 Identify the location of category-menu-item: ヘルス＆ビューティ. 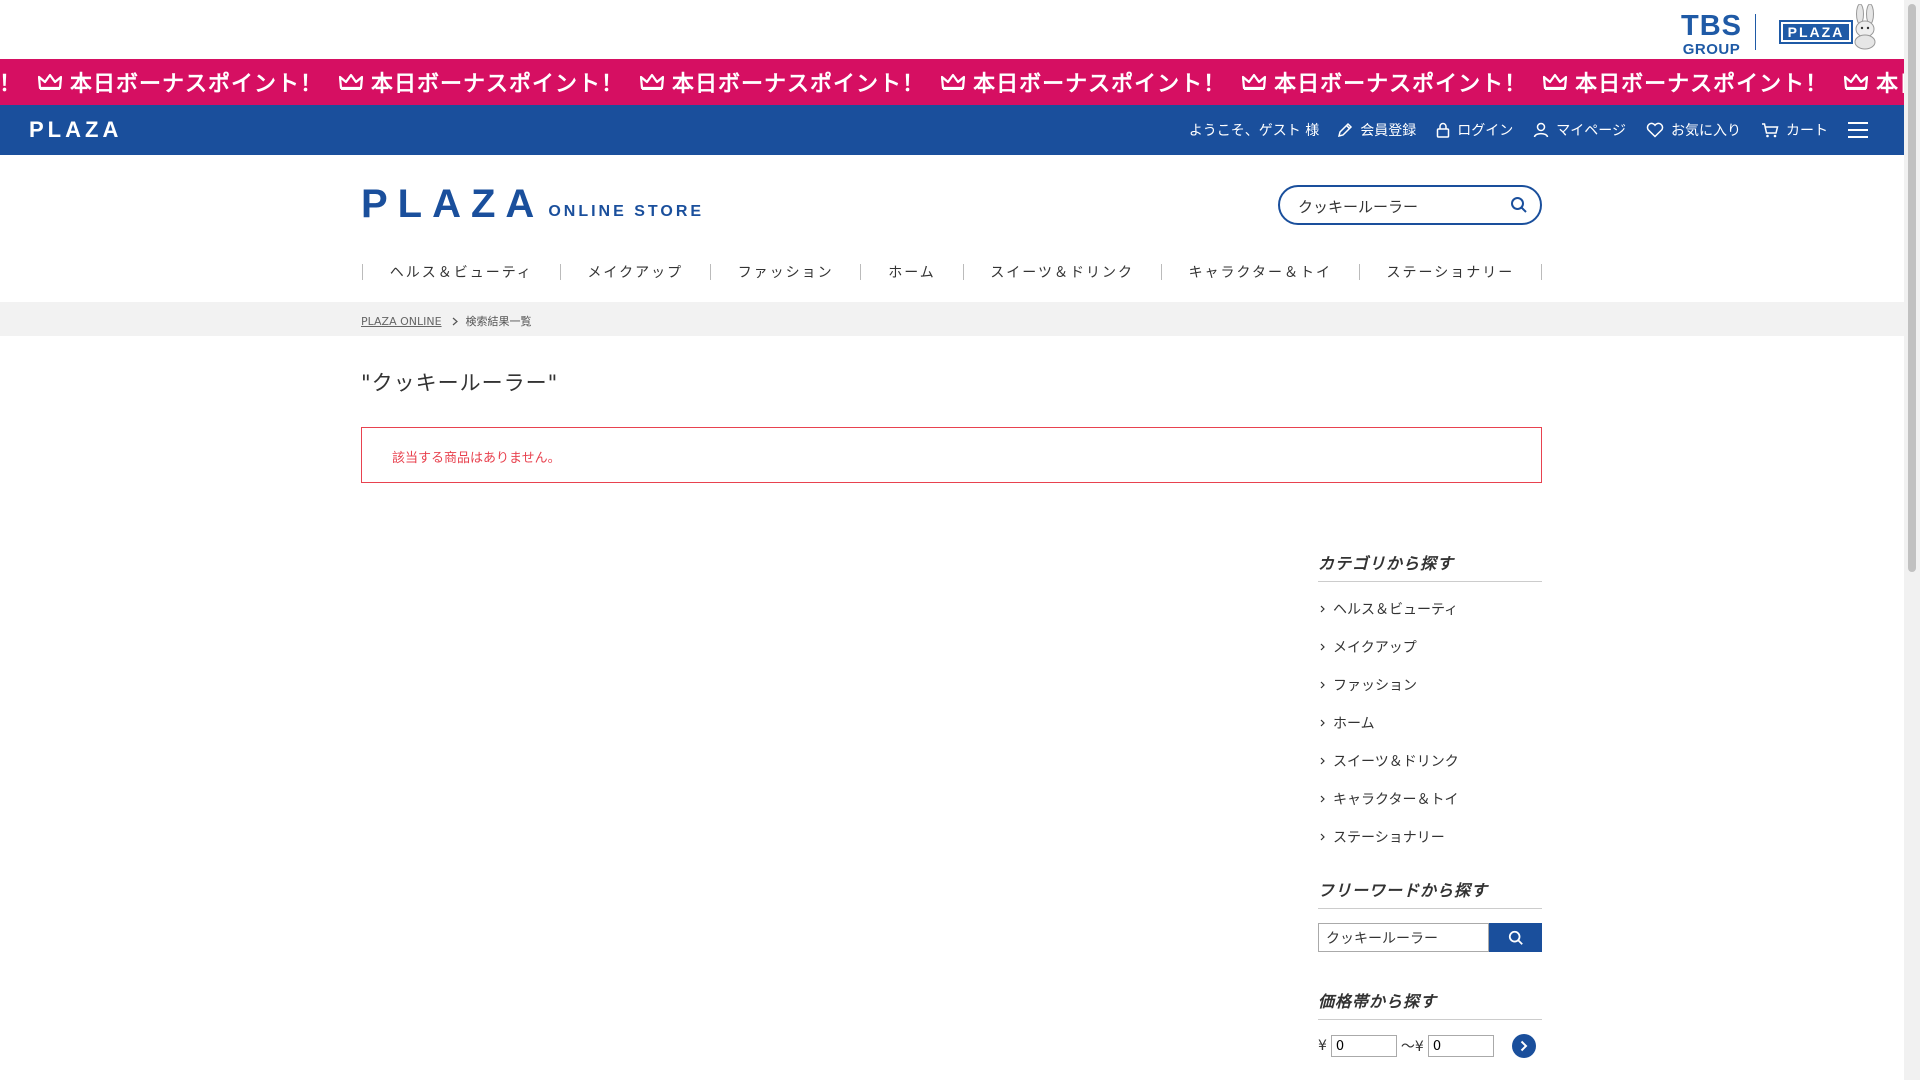
(461, 272).